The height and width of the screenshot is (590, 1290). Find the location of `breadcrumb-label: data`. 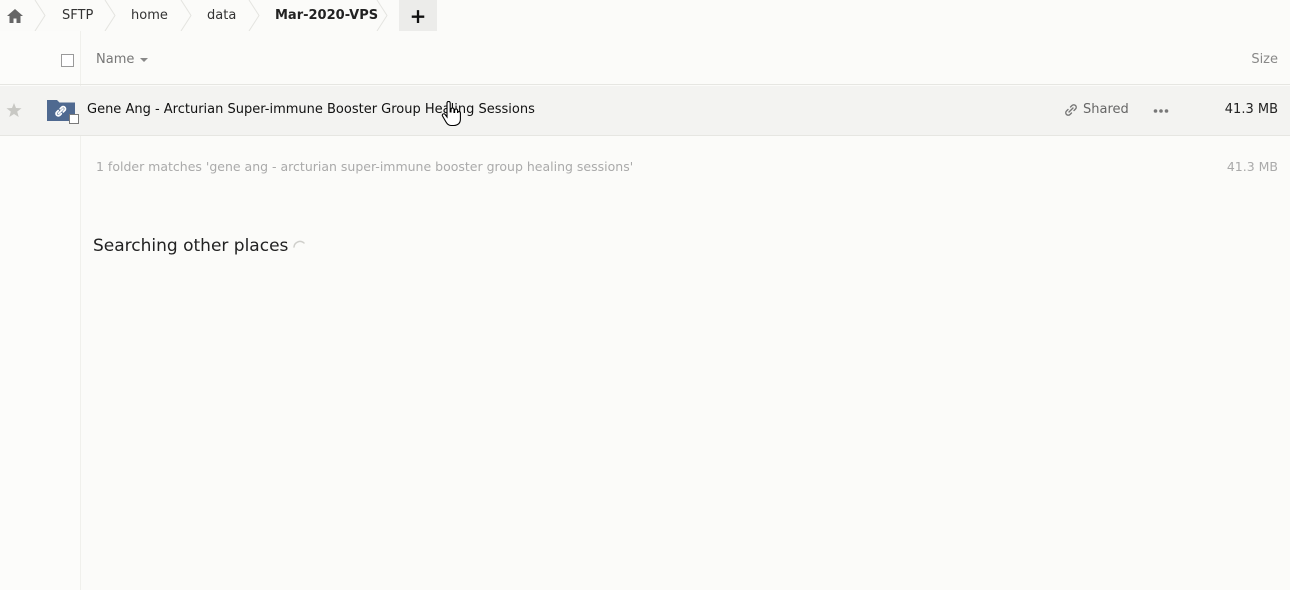

breadcrumb-label: data is located at coordinates (222, 15).